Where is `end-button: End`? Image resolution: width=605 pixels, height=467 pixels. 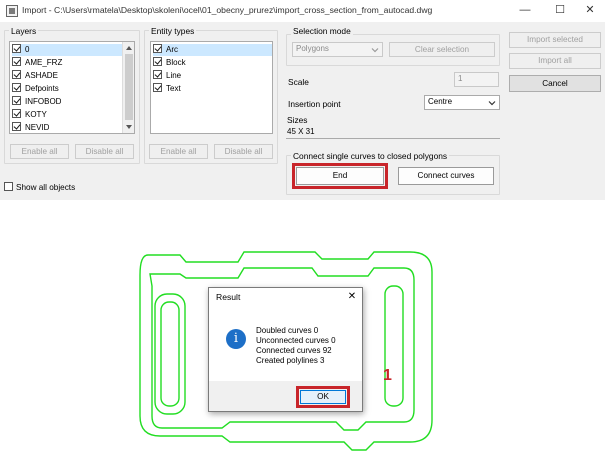 end-button: End is located at coordinates (340, 176).